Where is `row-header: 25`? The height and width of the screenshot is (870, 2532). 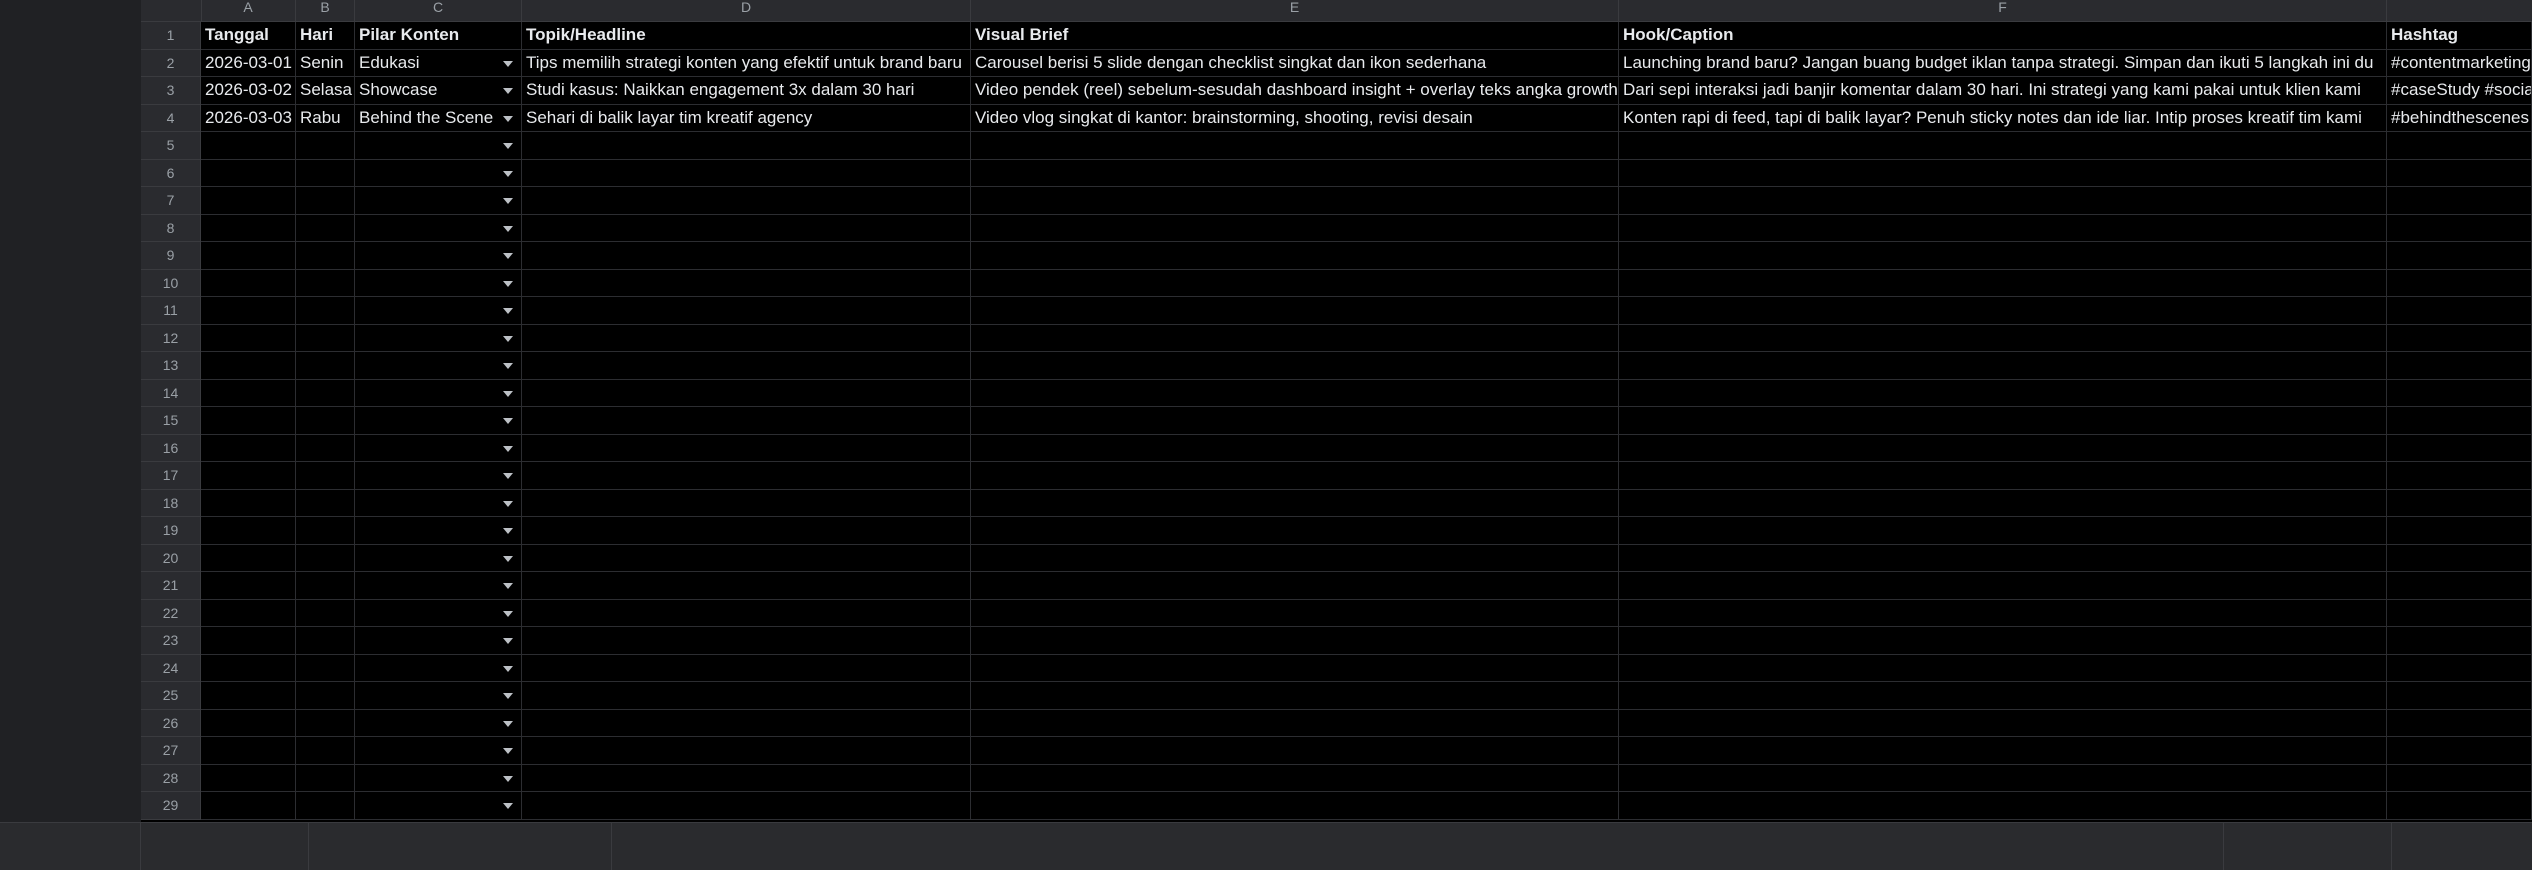
row-header: 25 is located at coordinates (171, 696).